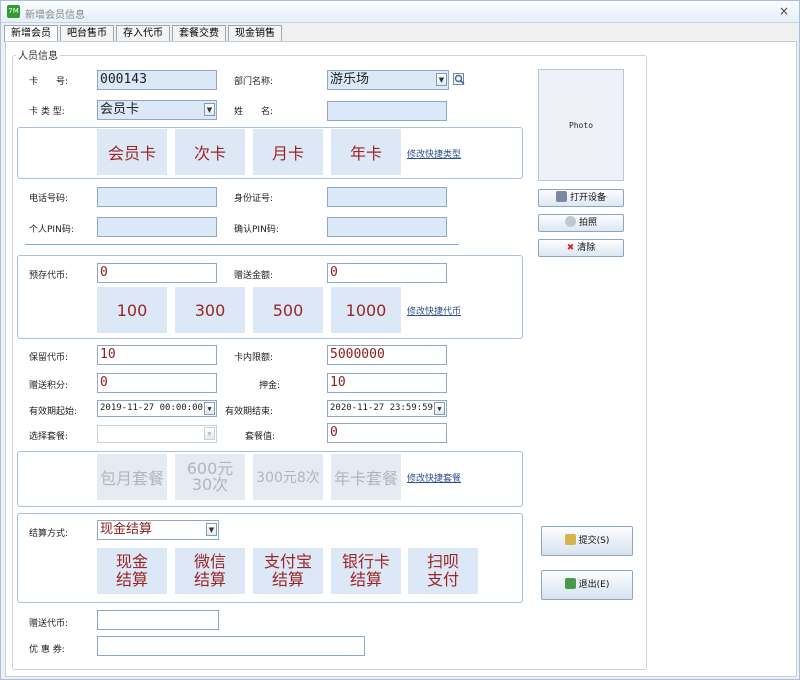  What do you see at coordinates (31, 33) in the screenshot?
I see `tab-new-member: 新增会员` at bounding box center [31, 33].